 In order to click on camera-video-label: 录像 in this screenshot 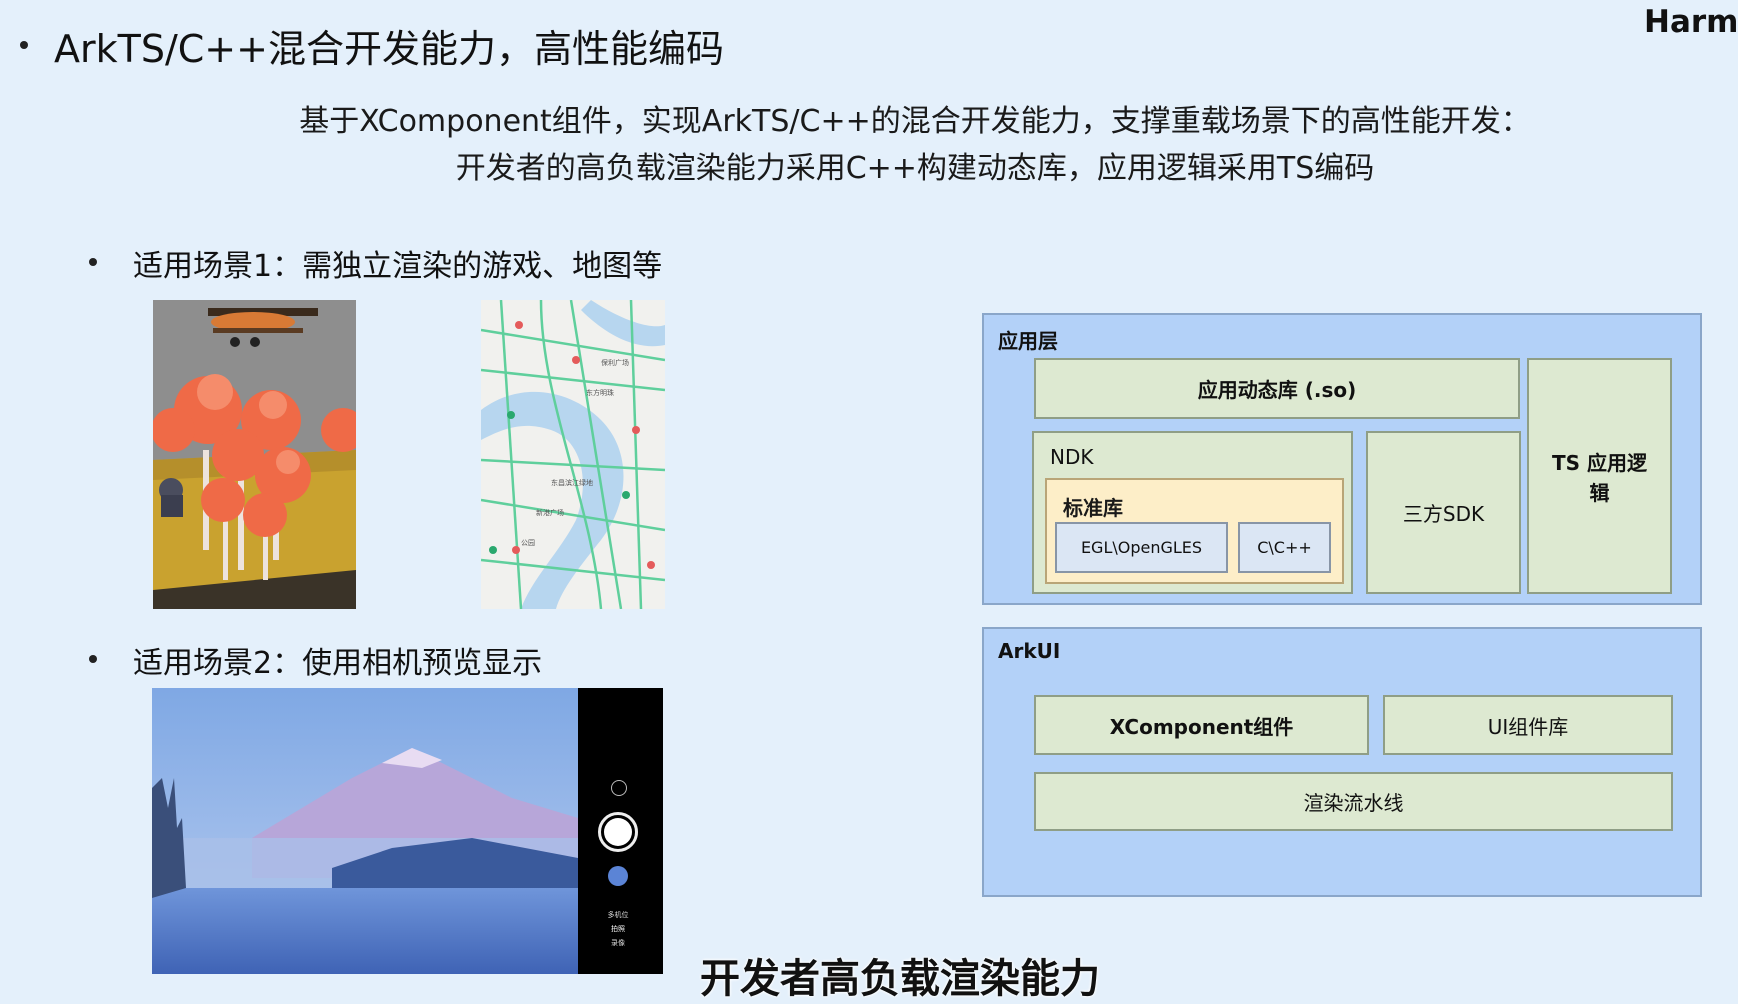, I will do `click(618, 943)`.